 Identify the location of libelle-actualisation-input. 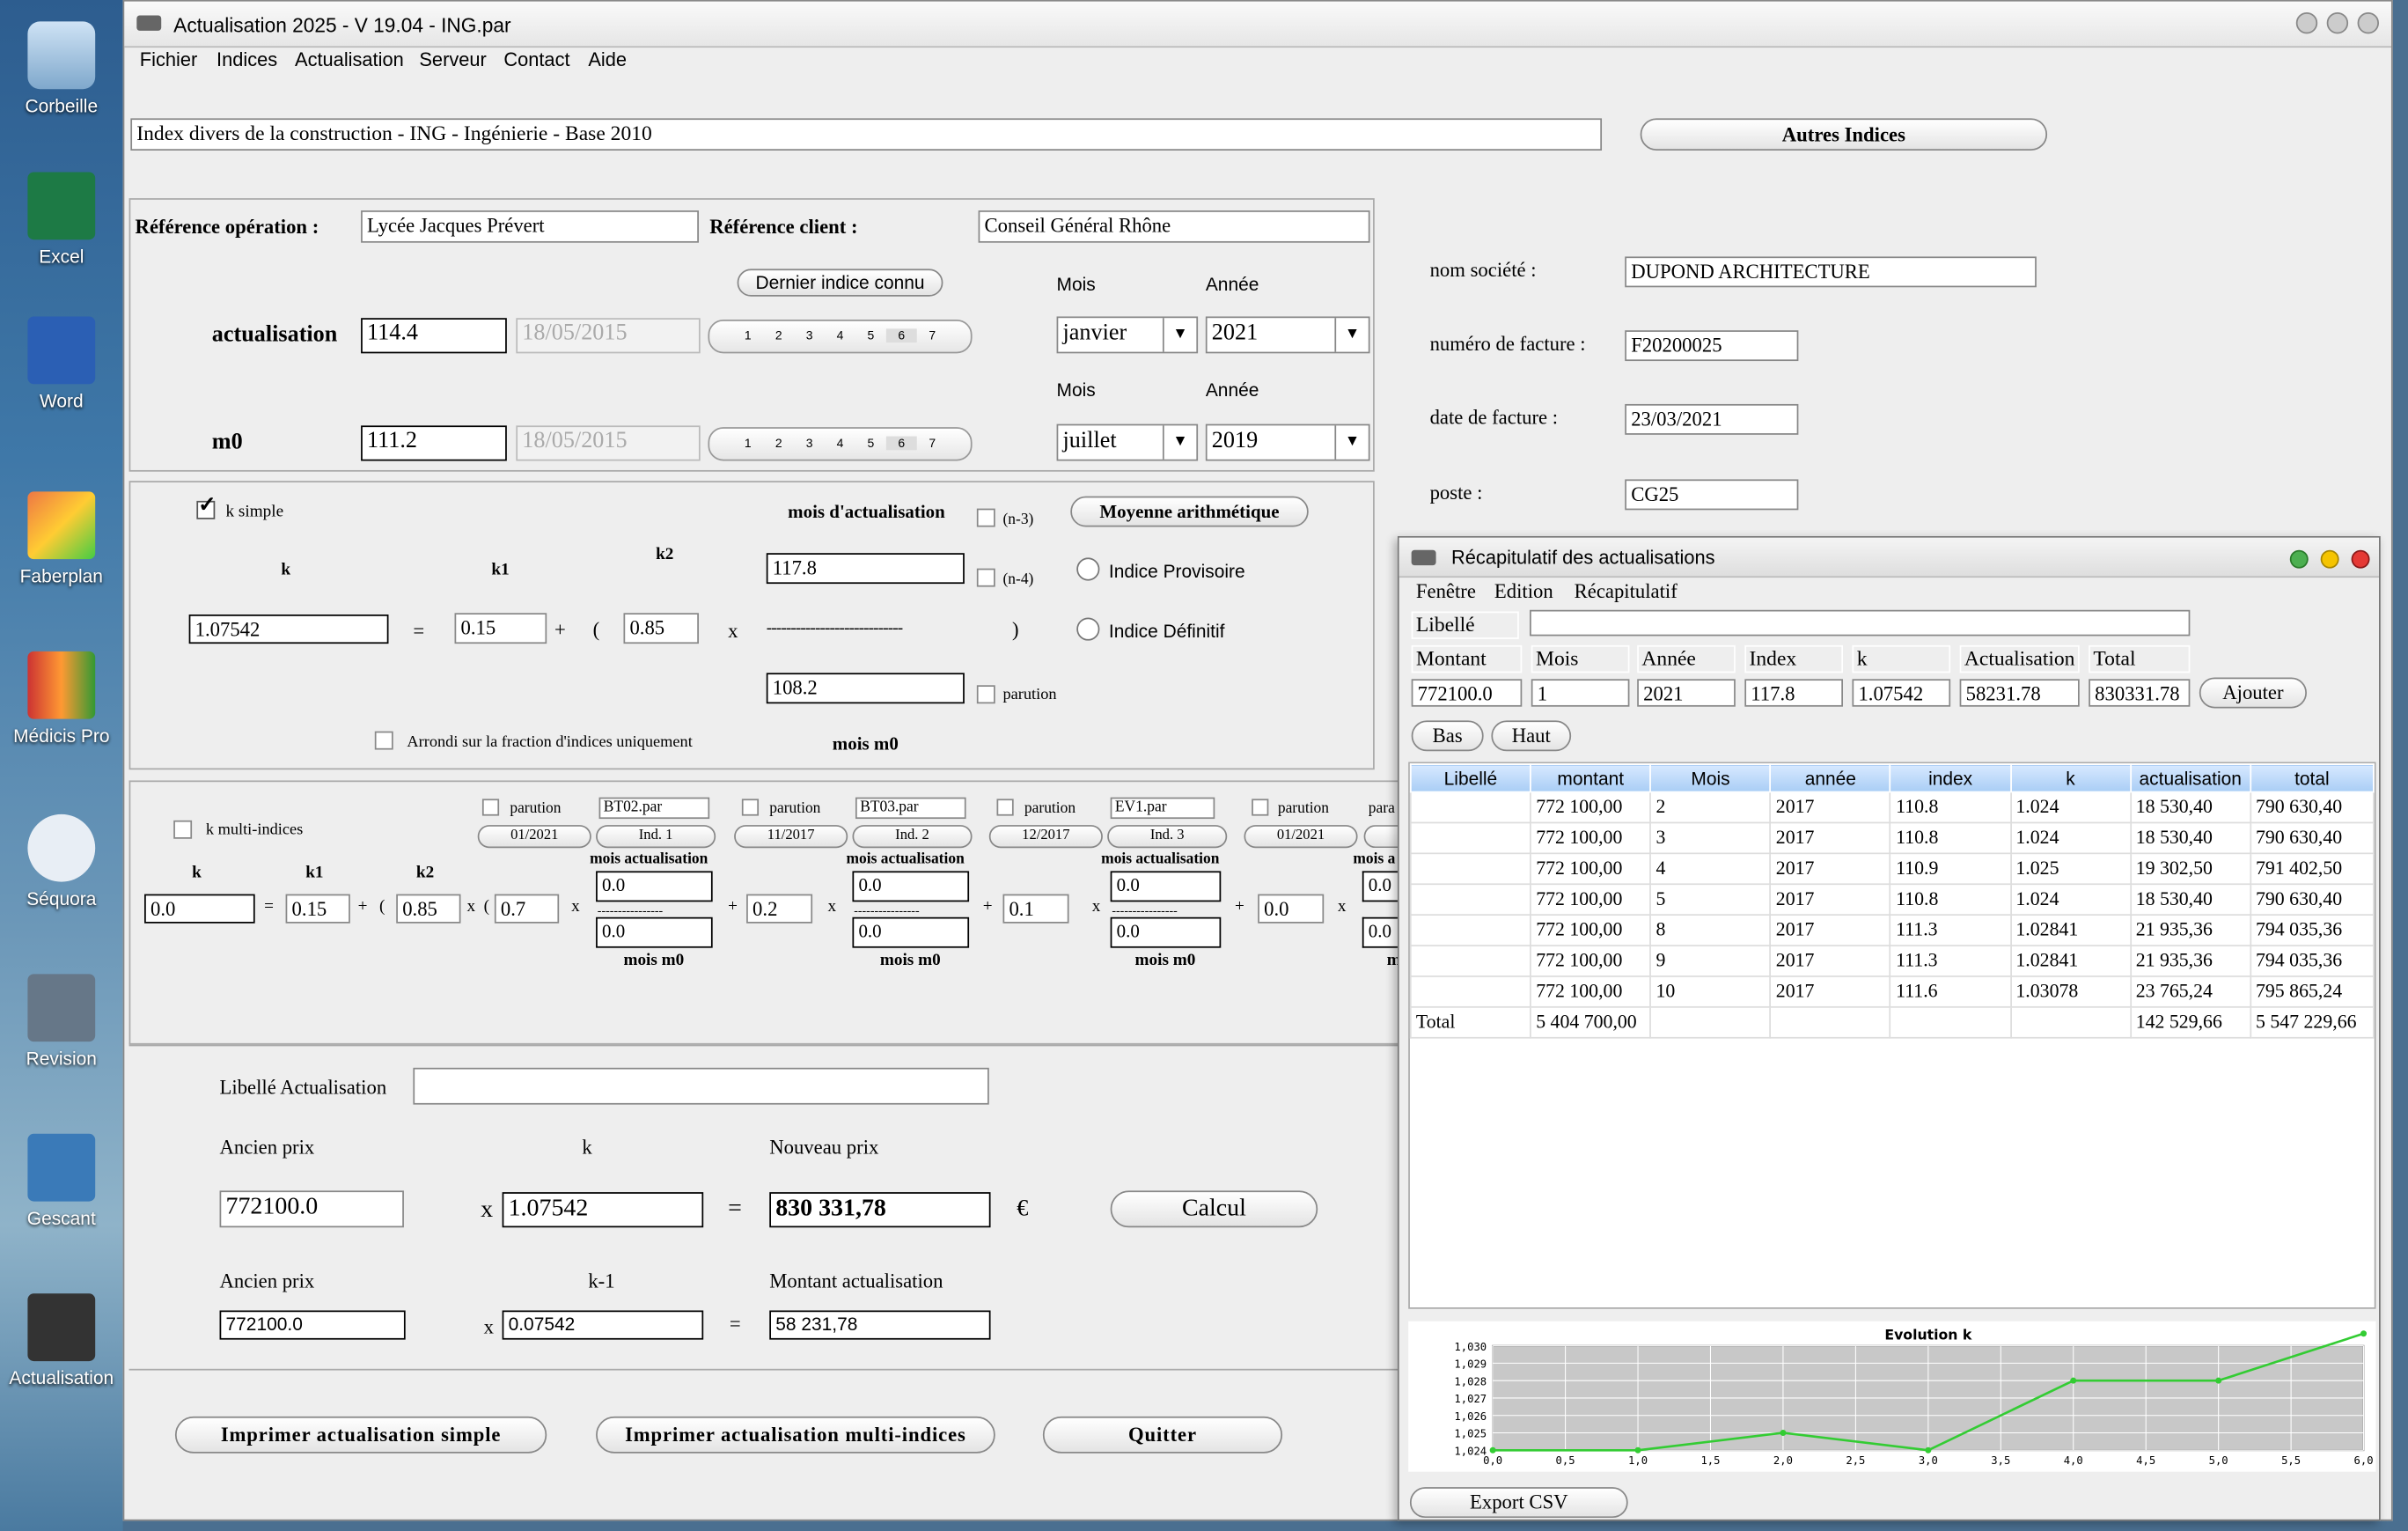
(701, 1086).